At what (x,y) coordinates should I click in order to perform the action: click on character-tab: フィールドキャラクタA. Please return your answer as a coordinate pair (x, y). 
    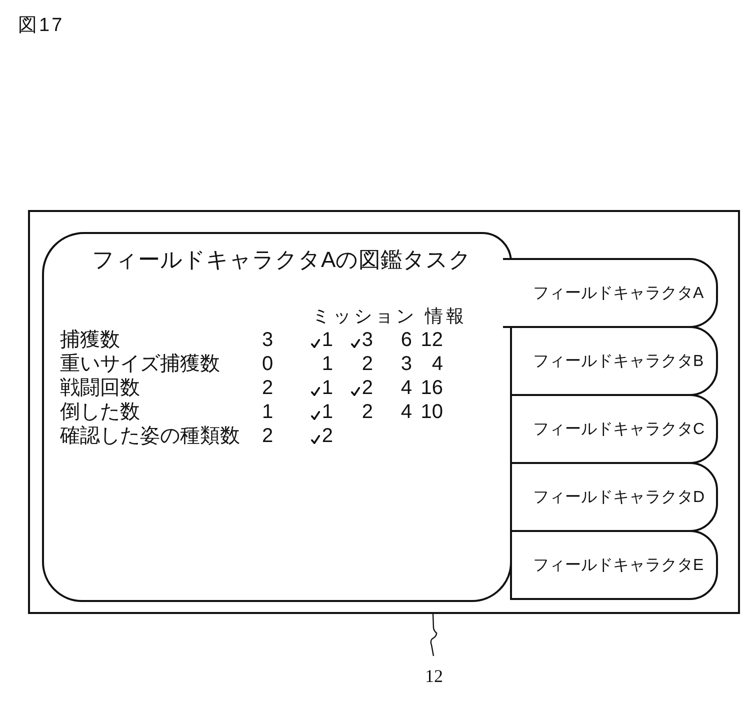
    Looking at the image, I should click on (610, 293).